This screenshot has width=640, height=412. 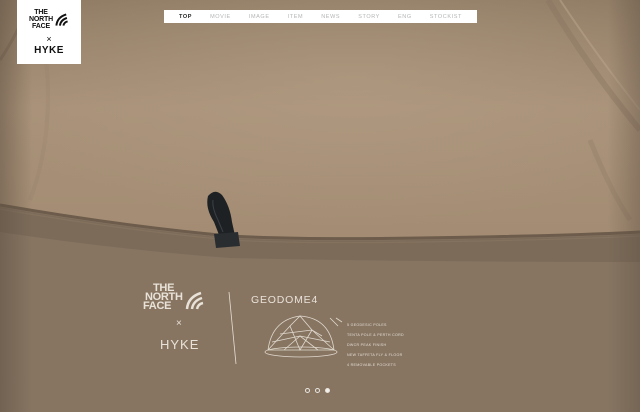 I want to click on print-tnf-logo: THE NORTH FACE, so click(x=172, y=297).